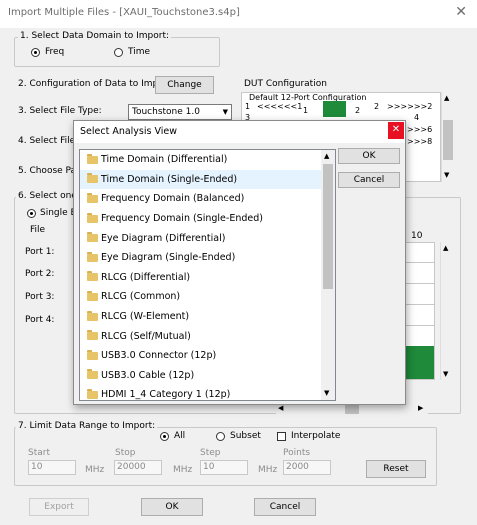  What do you see at coordinates (200, 376) in the screenshot?
I see `list-item: USB3.0 Cable (12p)` at bounding box center [200, 376].